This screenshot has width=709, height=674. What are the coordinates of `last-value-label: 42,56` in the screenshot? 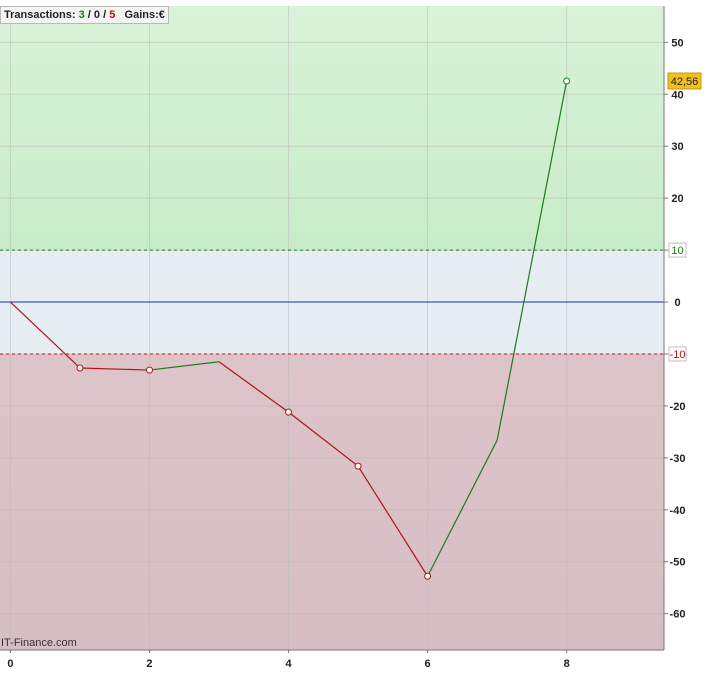 It's located at (685, 82).